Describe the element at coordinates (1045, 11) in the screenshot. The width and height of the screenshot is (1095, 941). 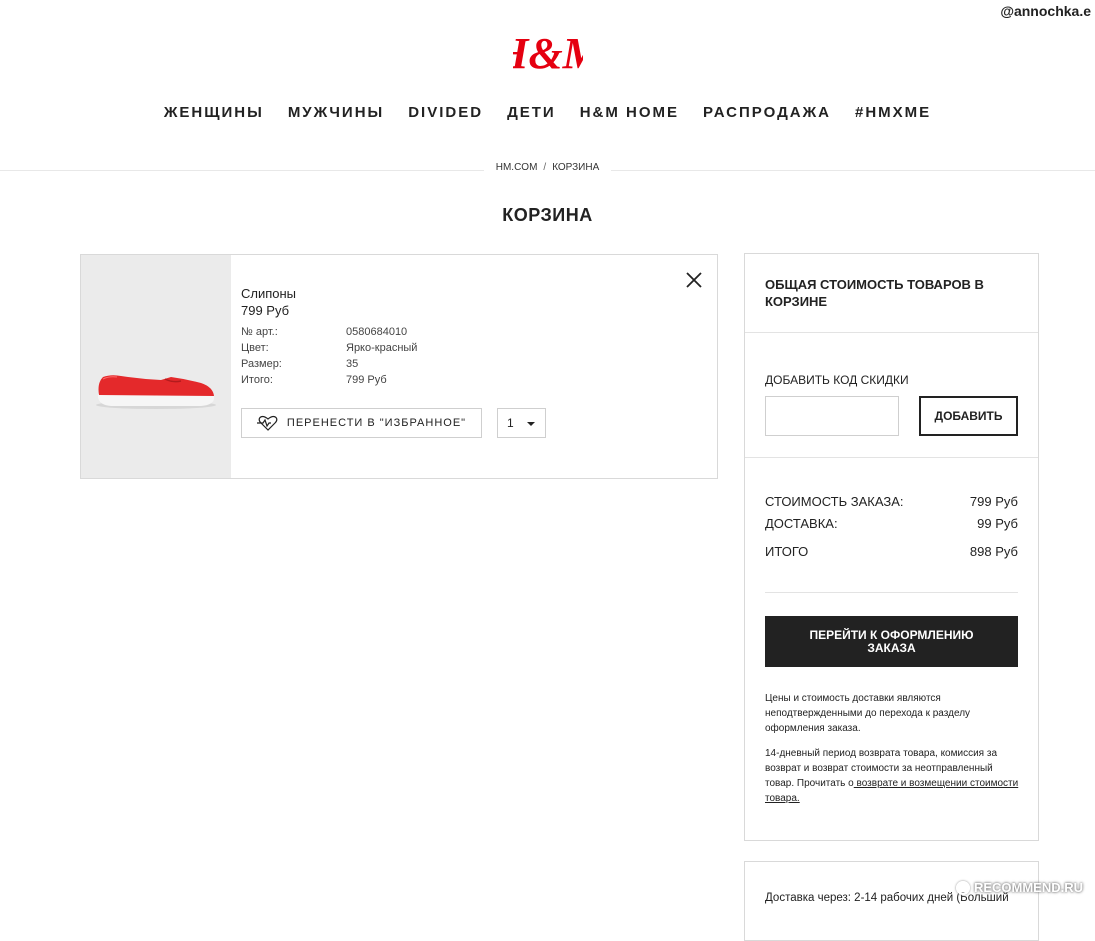
I see `watermark-username: @annochka.e` at that location.